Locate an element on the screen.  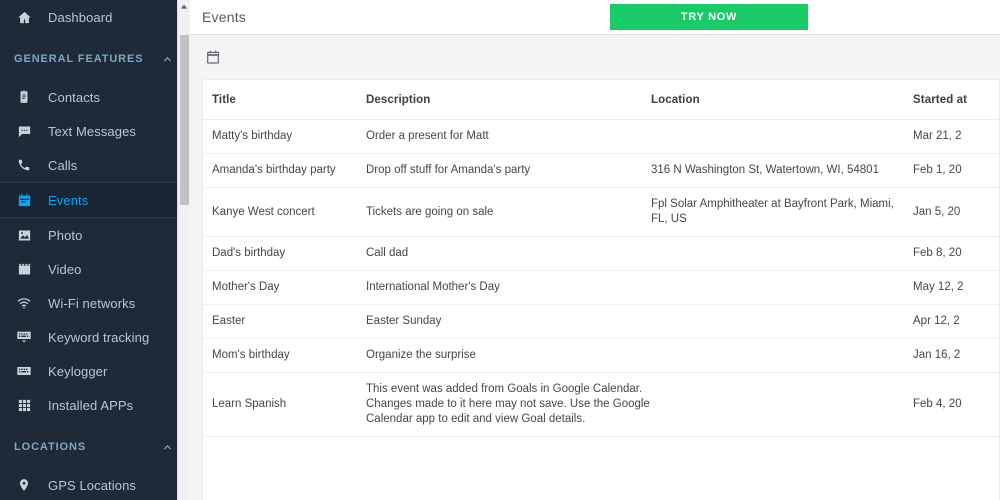
content-toolbar is located at coordinates (595, 57).